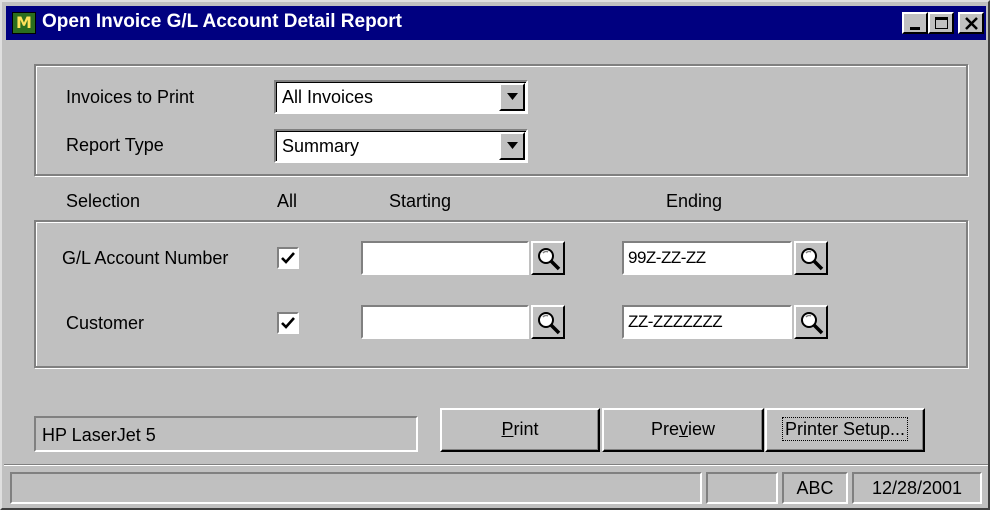 The width and height of the screenshot is (990, 510). What do you see at coordinates (321, 146) in the screenshot?
I see `report-type-value: Summary` at bounding box center [321, 146].